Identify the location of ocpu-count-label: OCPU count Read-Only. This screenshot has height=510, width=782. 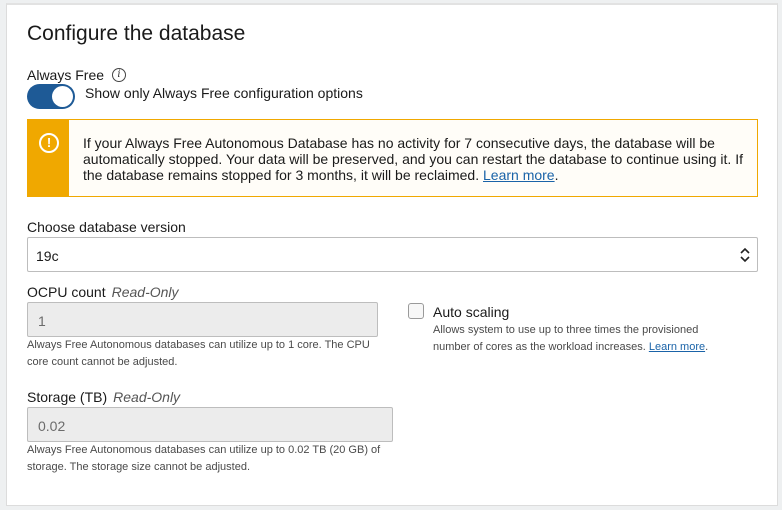
(103, 292).